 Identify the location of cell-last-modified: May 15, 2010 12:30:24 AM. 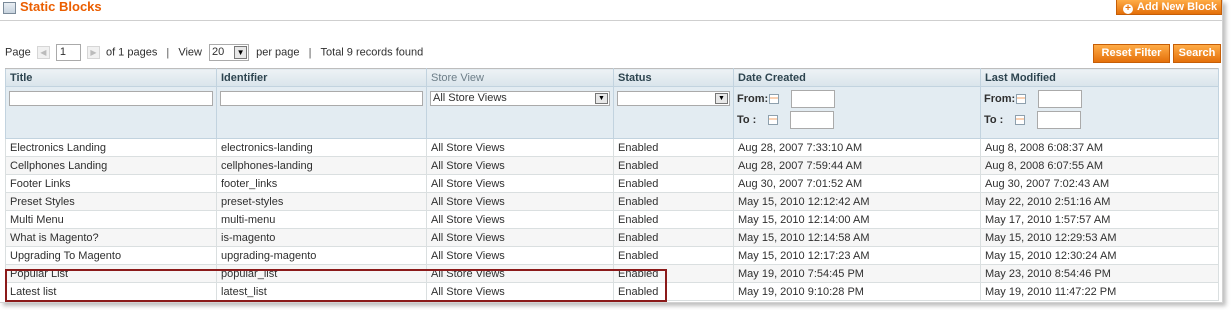
(1099, 255).